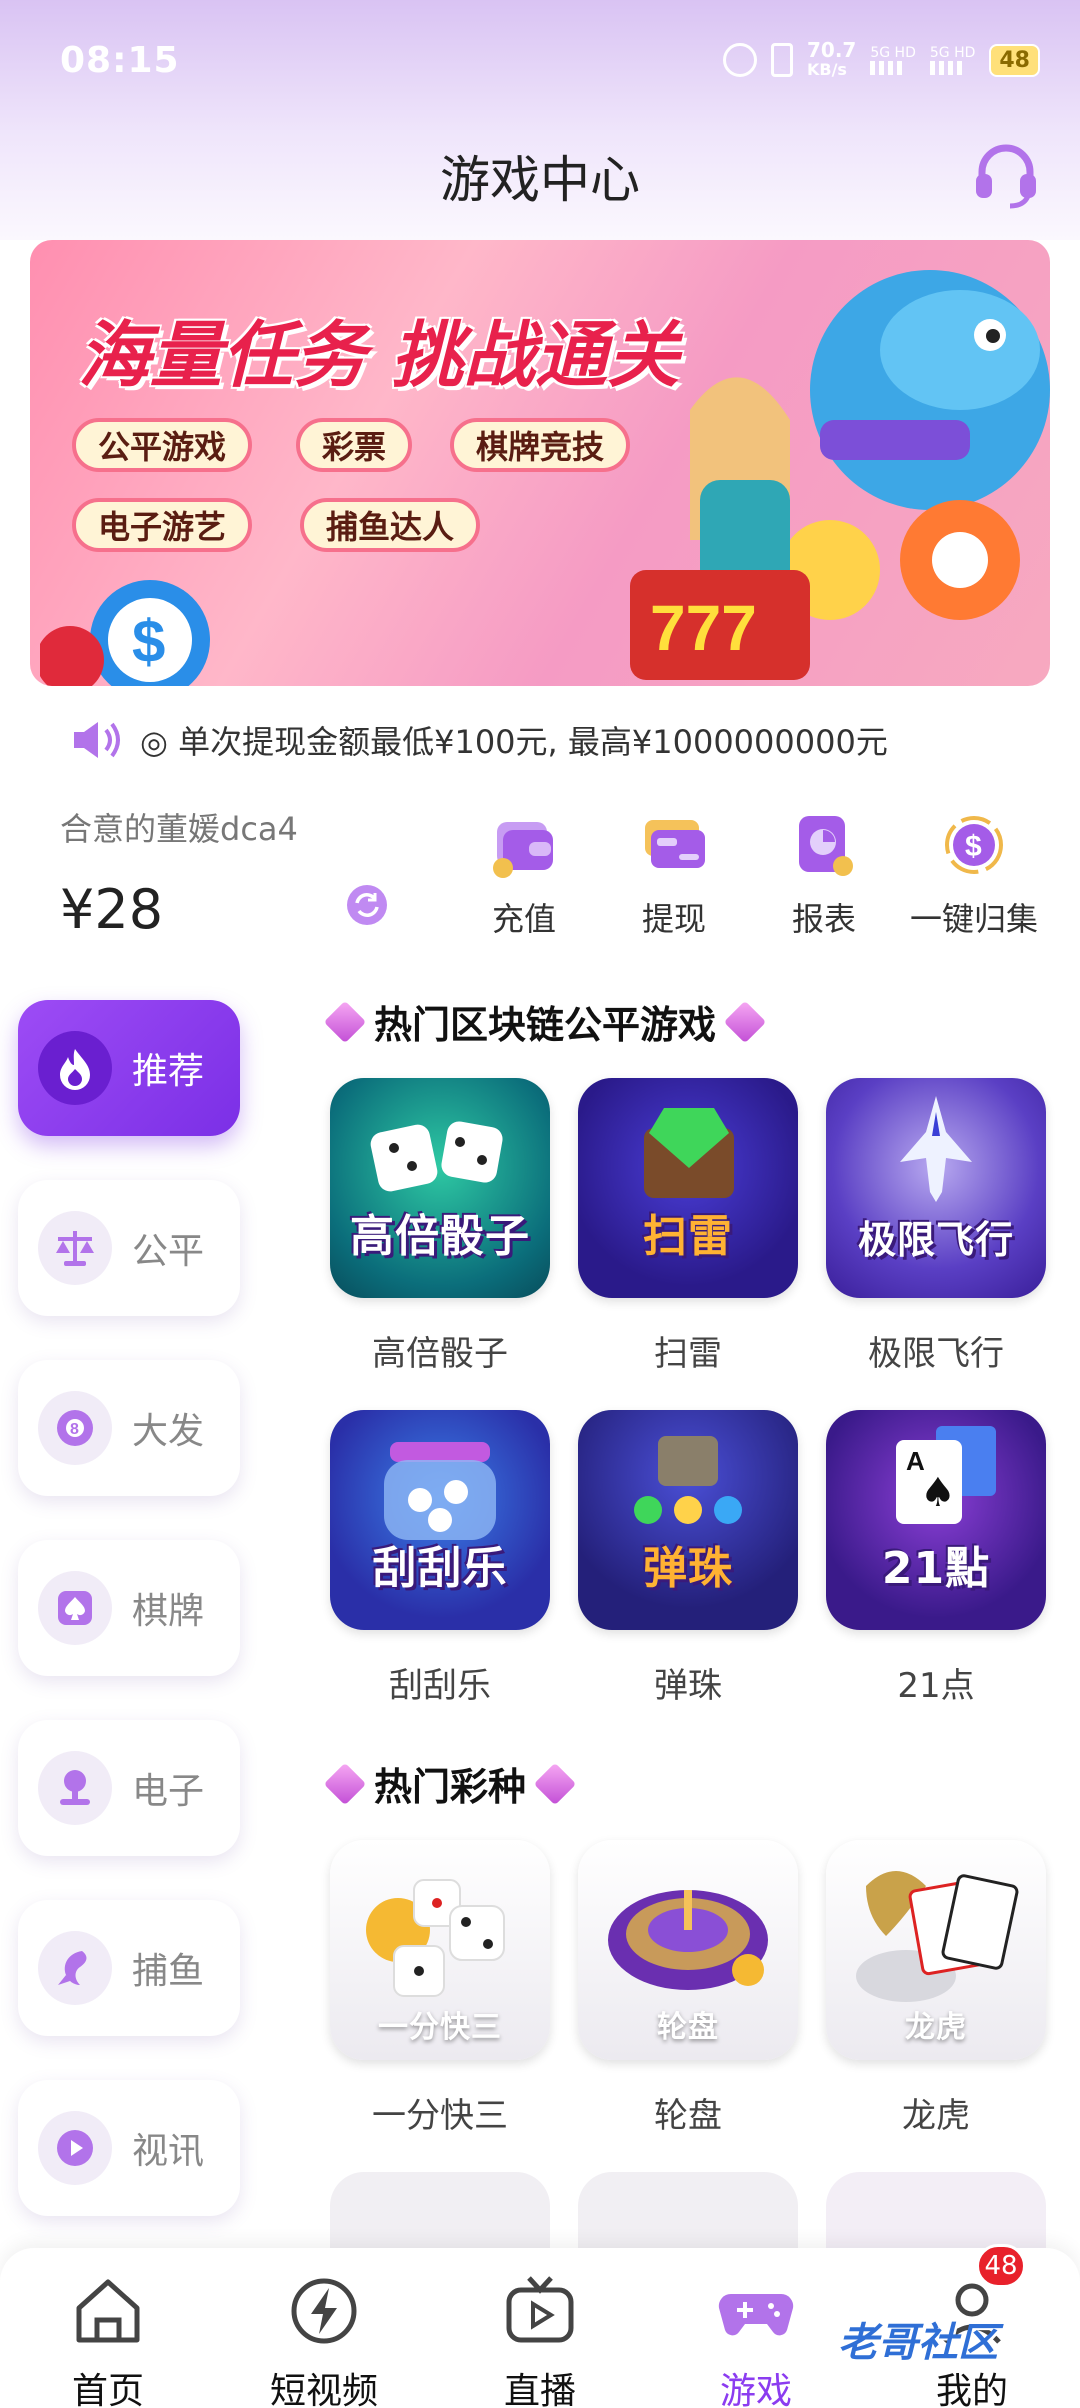 The image size is (1080, 2408). I want to click on game-card-pinball: 弹珠 弹珠, so click(688, 1558).